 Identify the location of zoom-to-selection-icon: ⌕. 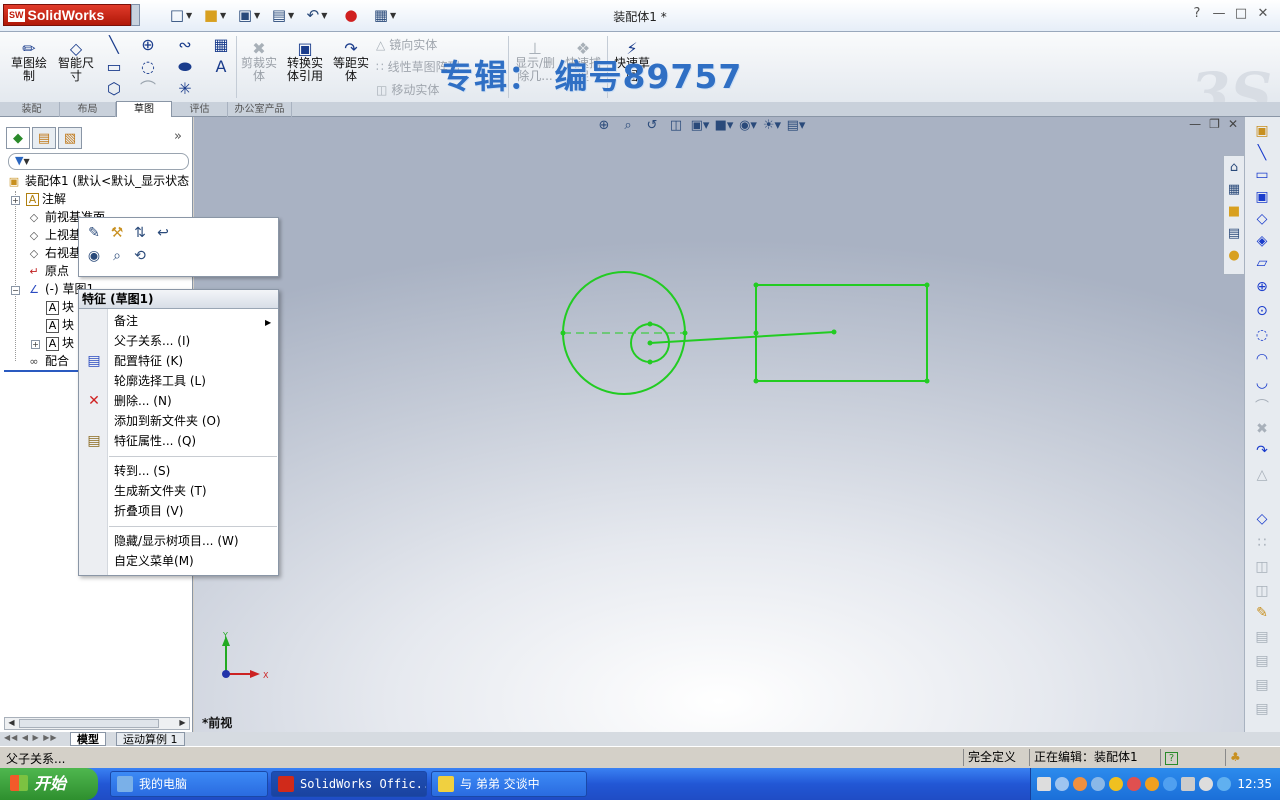
(117, 256).